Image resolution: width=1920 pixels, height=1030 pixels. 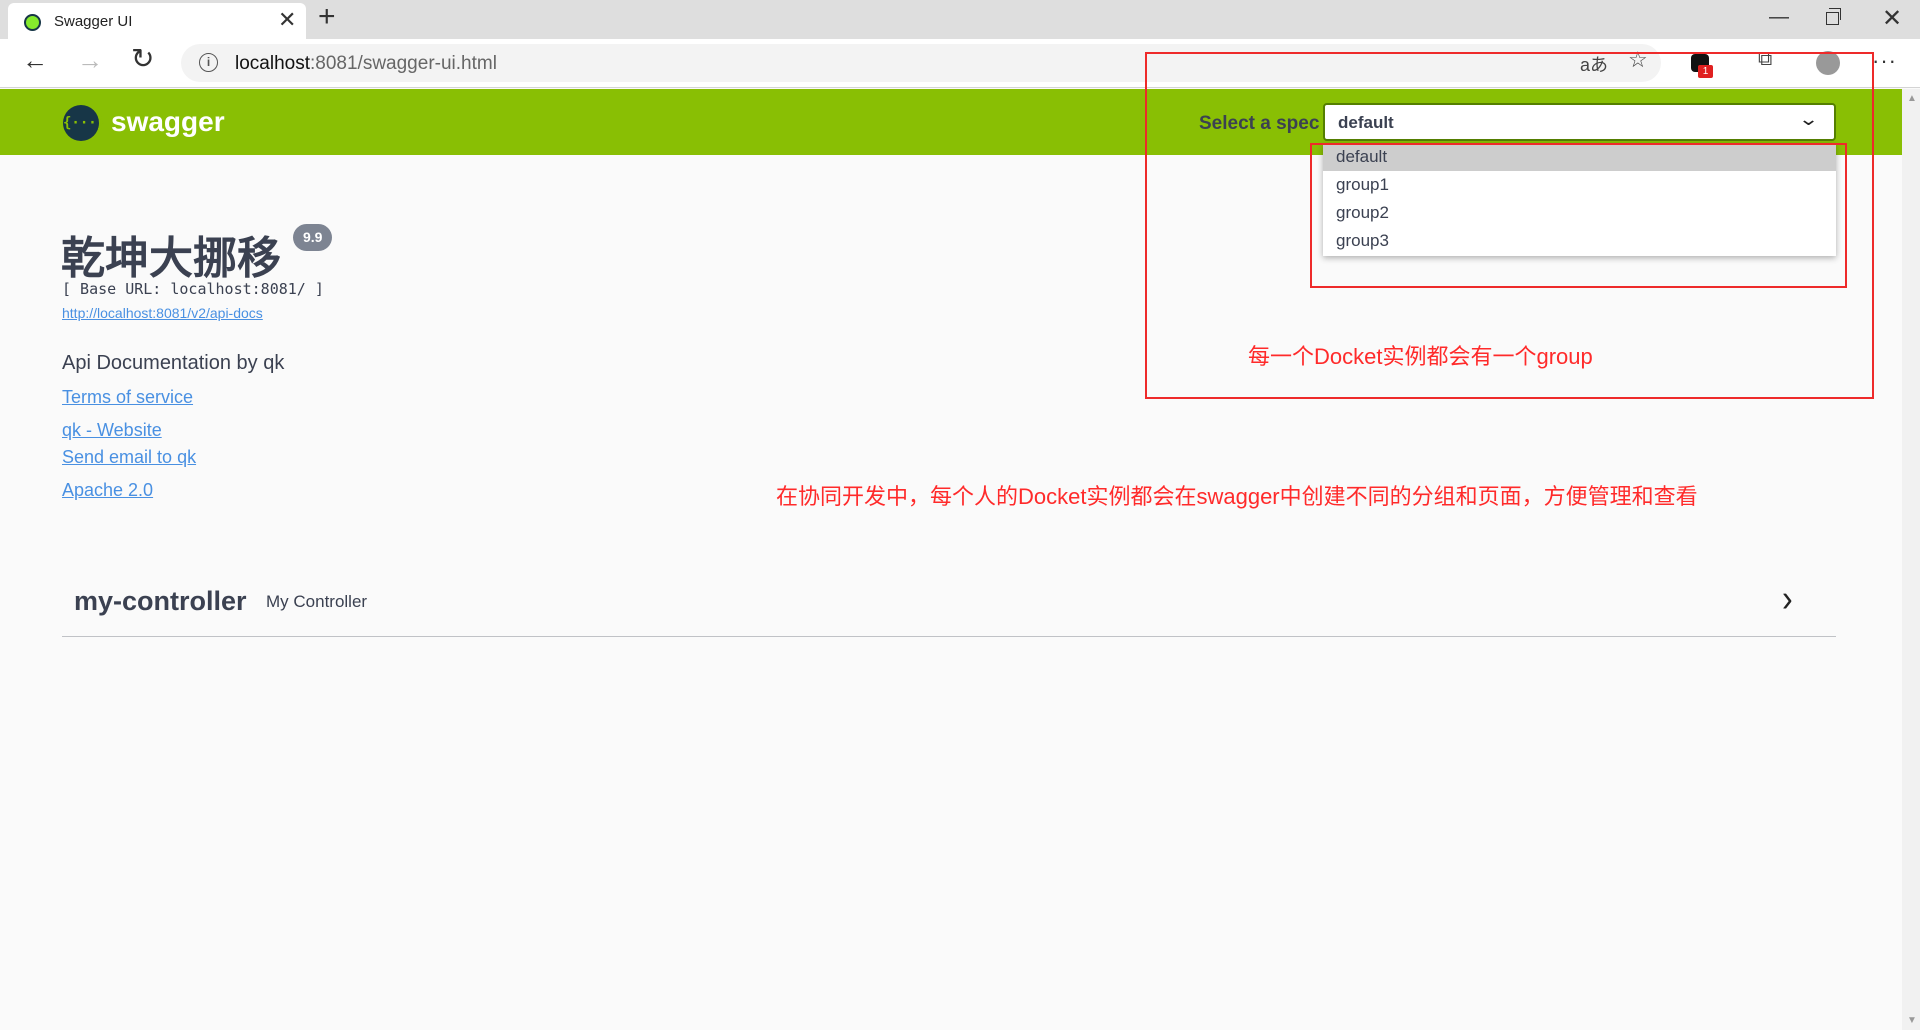 I want to click on page-scrollbar: ▲ ▼, so click(x=1911, y=559).